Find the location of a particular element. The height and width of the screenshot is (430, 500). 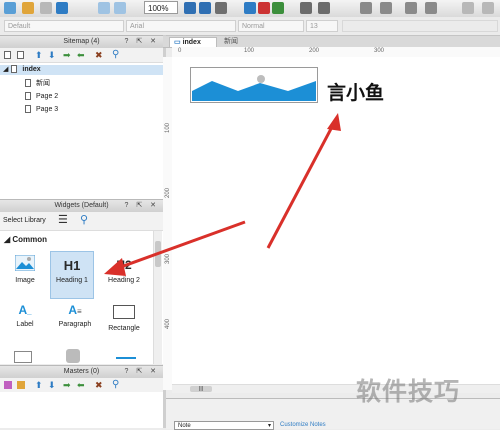

text-format-buttons is located at coordinates (420, 26).